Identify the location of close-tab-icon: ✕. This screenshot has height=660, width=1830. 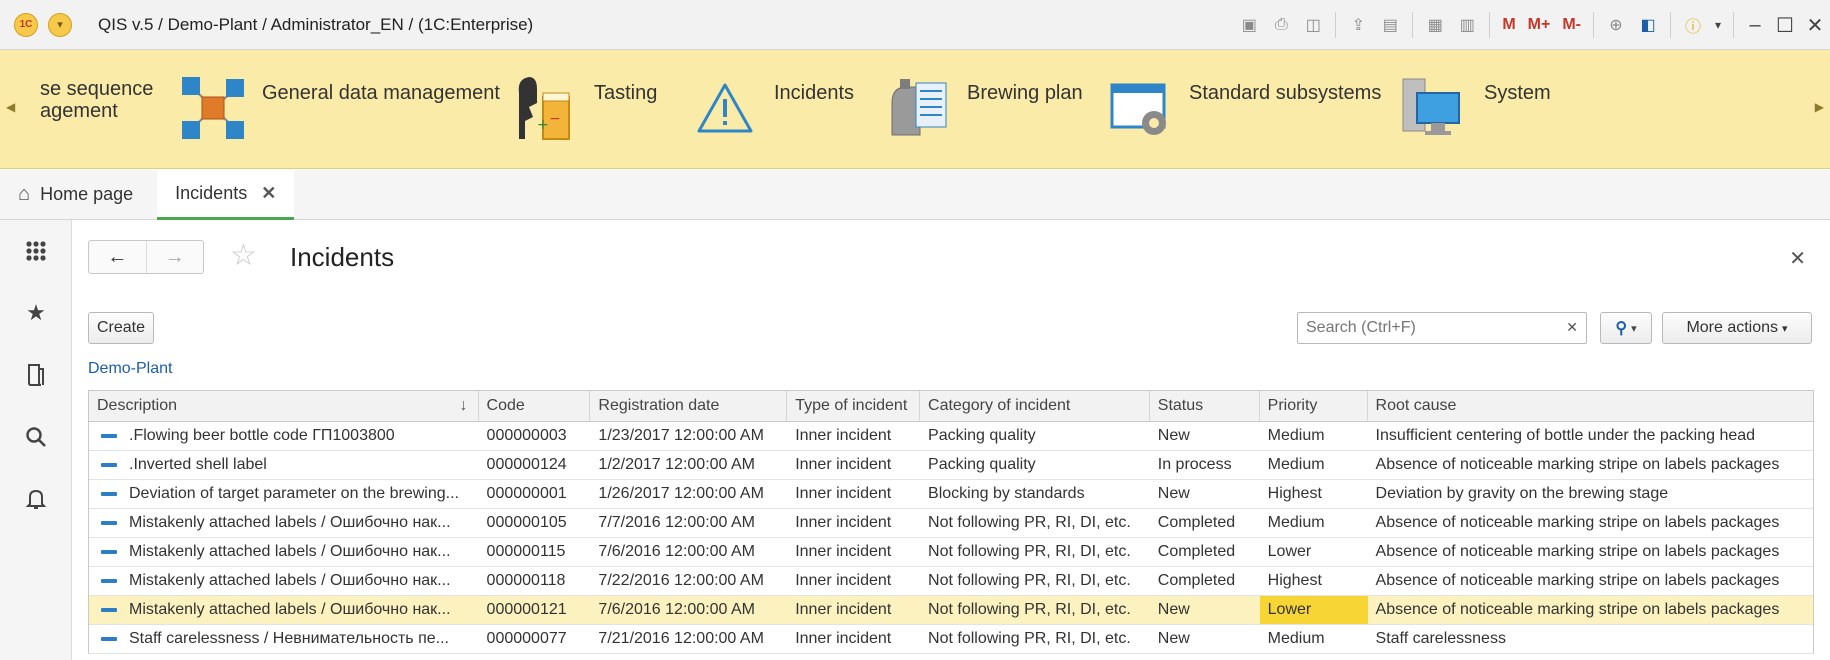
(268, 193).